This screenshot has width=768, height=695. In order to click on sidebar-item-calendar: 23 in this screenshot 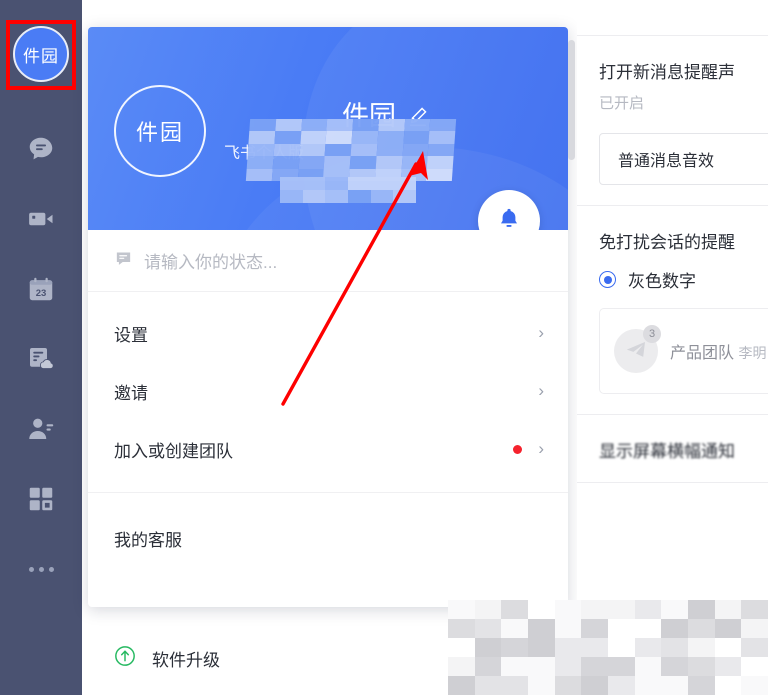, I will do `click(41, 289)`.